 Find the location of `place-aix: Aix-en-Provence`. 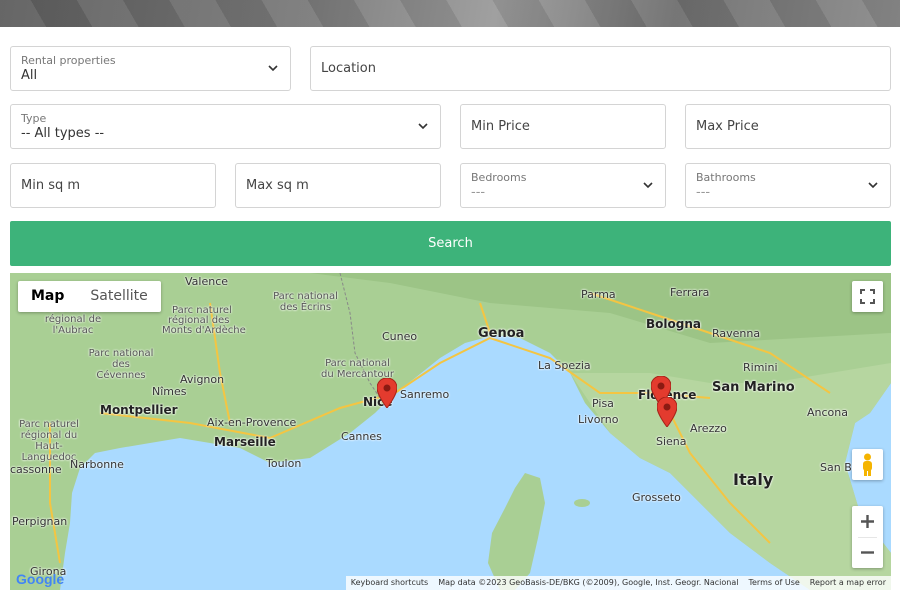

place-aix: Aix-en-Provence is located at coordinates (252, 422).